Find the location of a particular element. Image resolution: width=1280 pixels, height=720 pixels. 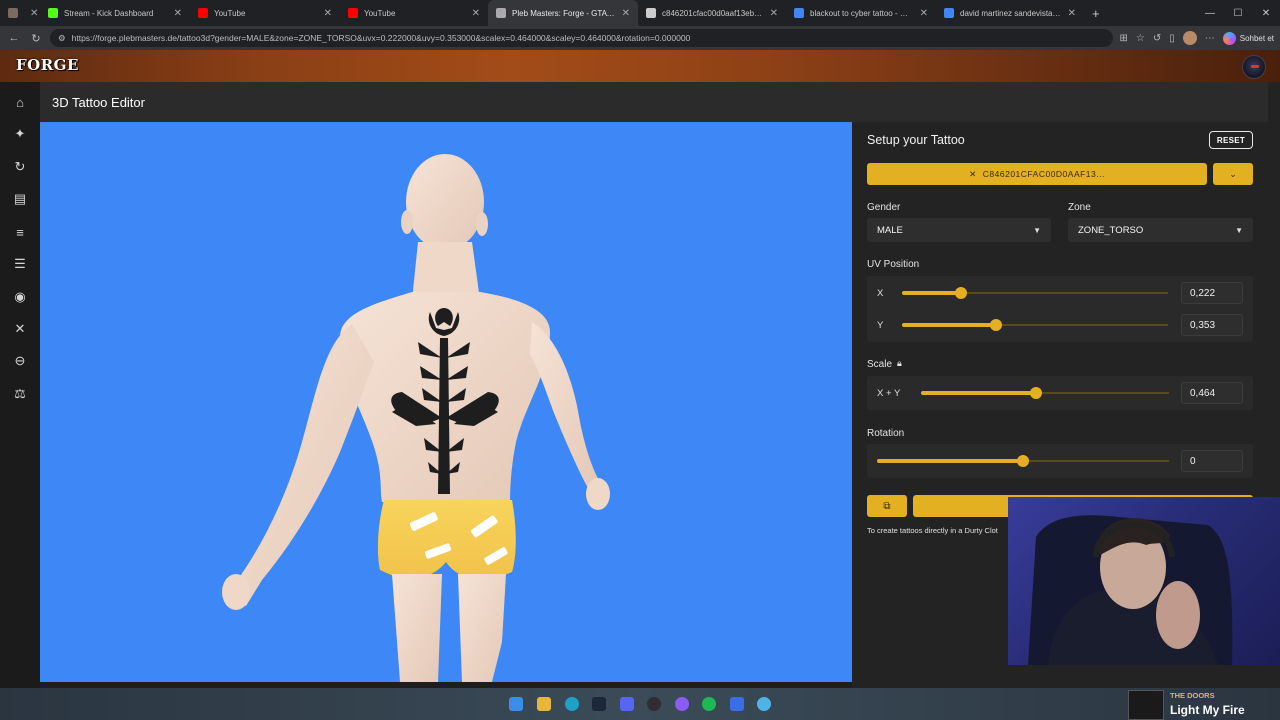

uv-x-thumb is located at coordinates (961, 293).